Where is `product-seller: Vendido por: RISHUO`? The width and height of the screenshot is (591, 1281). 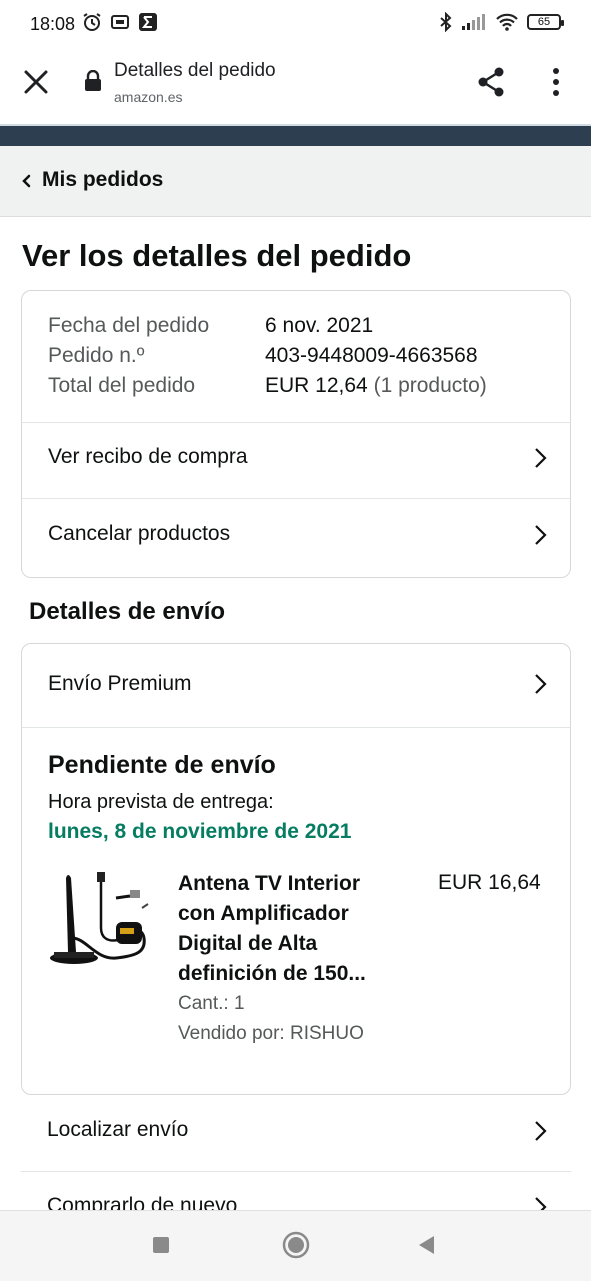 product-seller: Vendido por: RISHUO is located at coordinates (271, 1033).